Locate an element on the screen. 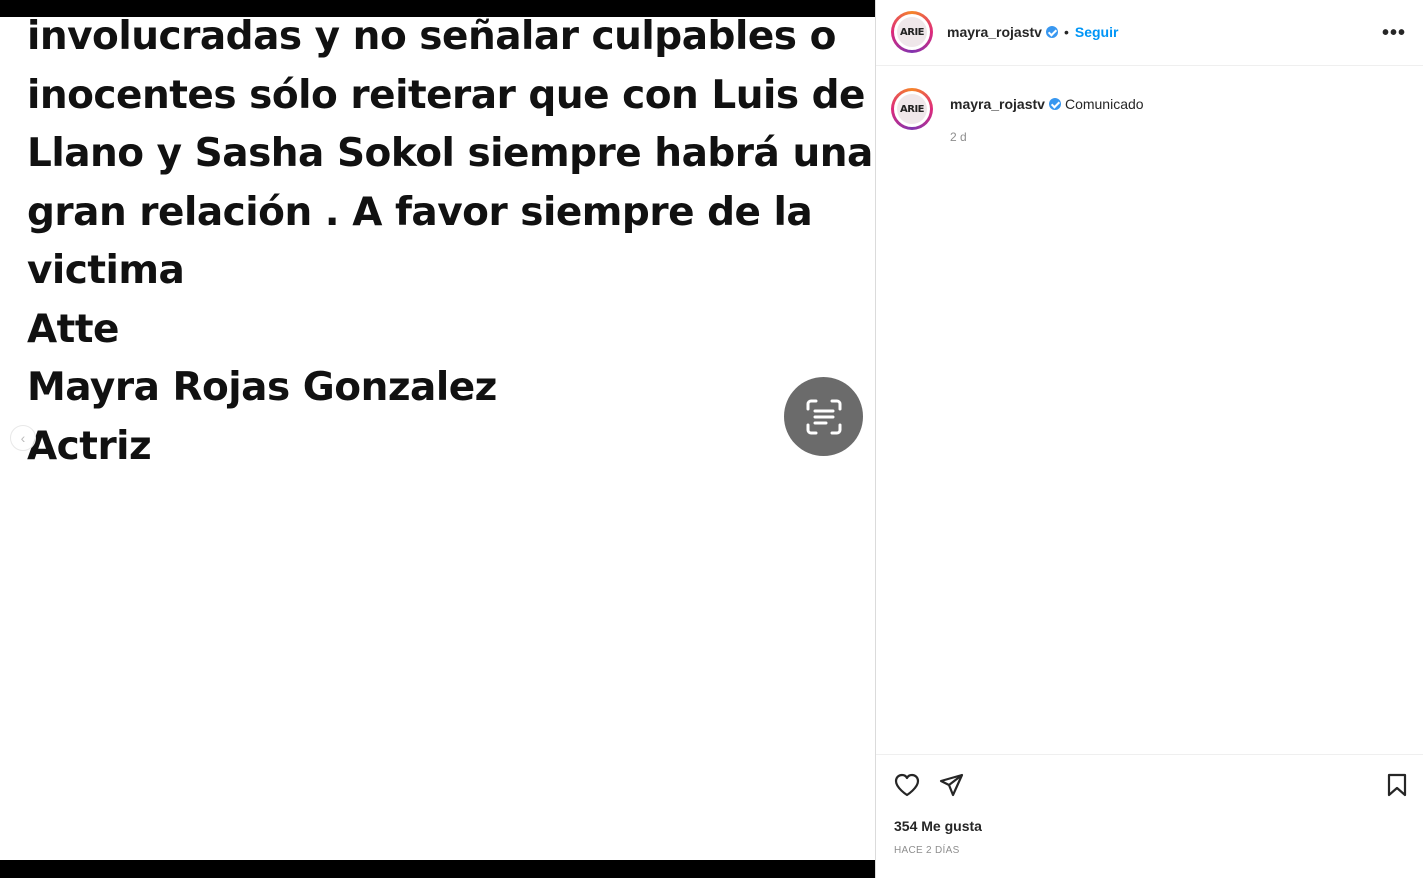 Image resolution: width=1423 pixels, height=878 pixels. caption-username: mayra_rojastv is located at coordinates (997, 104).